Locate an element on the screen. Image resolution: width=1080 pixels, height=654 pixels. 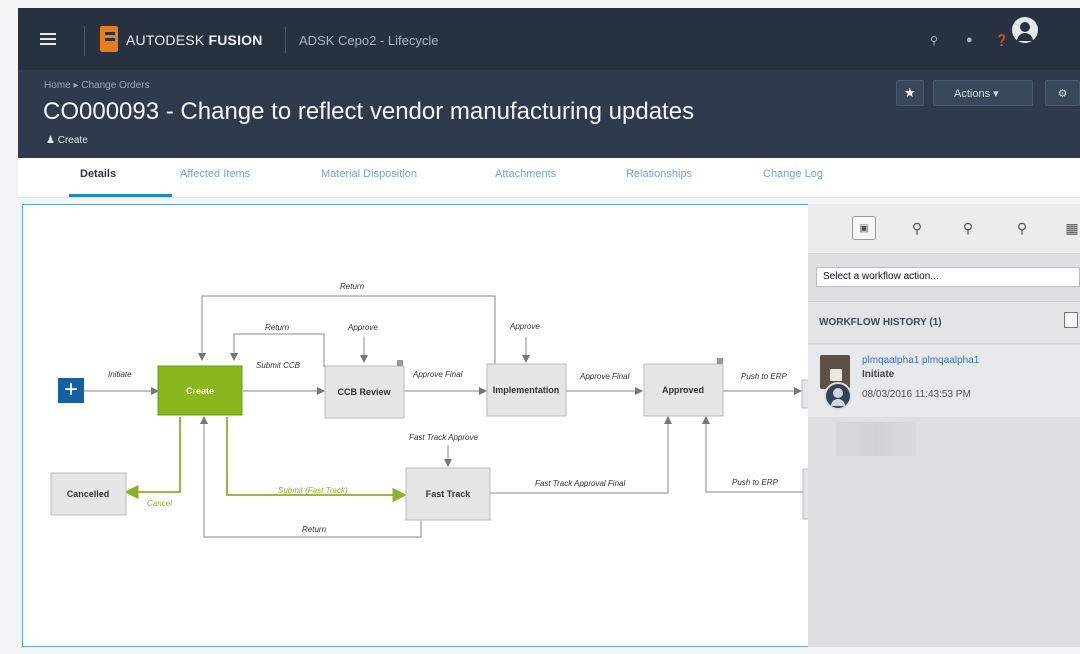
zoom-toolbar: ▣ ⚲ ⚲ ⚲ ▦ is located at coordinates (944, 229).